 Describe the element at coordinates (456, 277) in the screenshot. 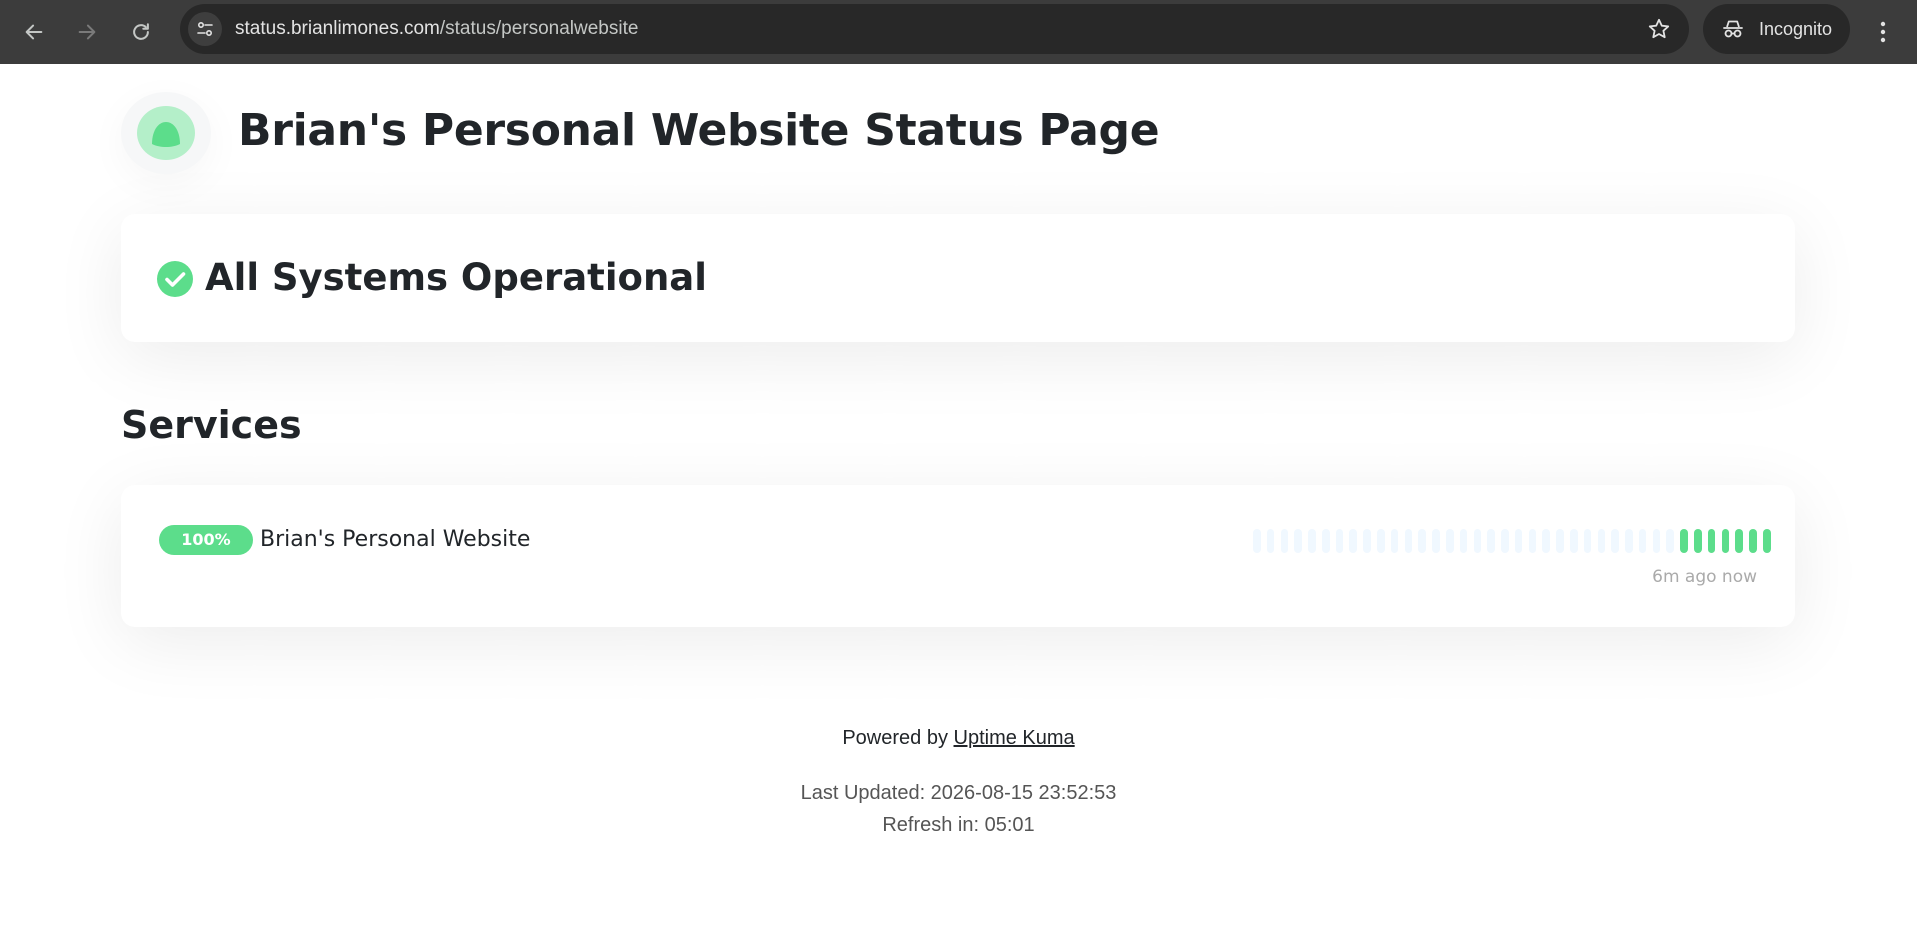

I see `overall-status-text: All Systems Operational` at that location.